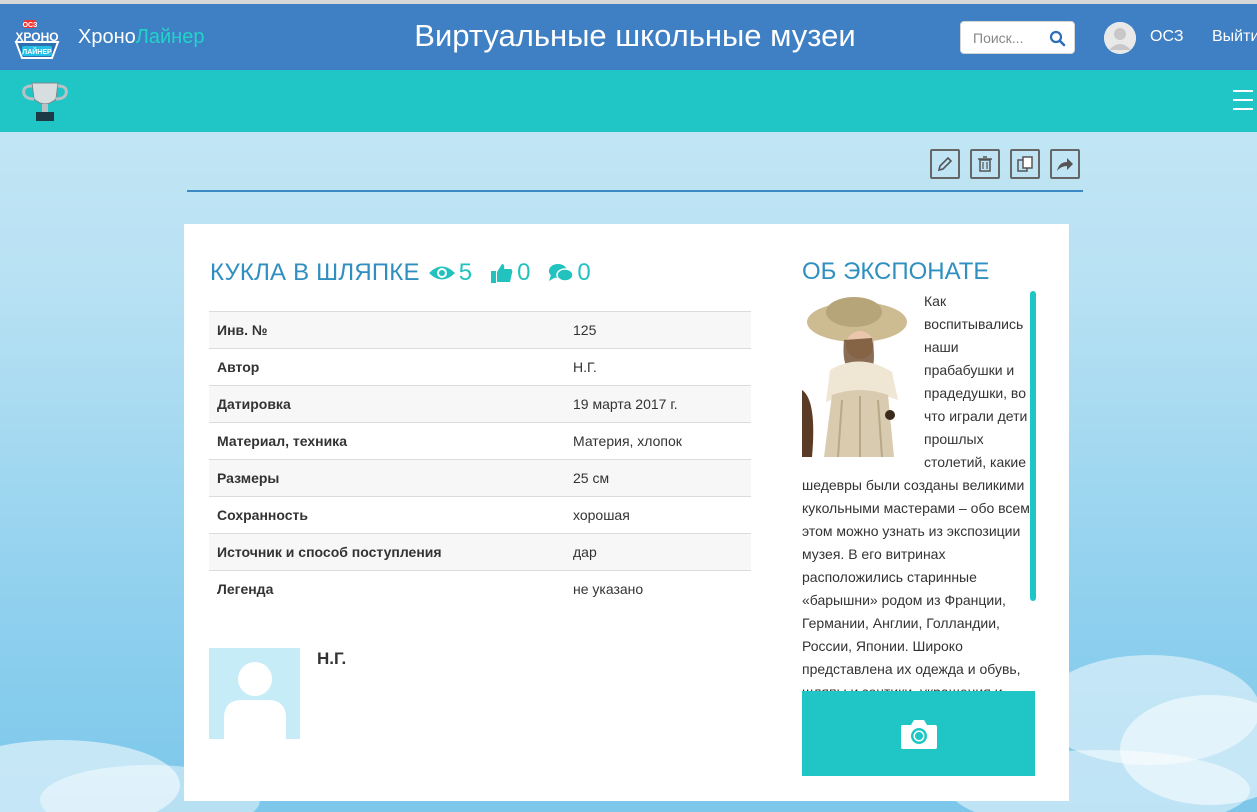  Describe the element at coordinates (658, 515) in the screenshot. I see `attribute-value: хорошая` at that location.